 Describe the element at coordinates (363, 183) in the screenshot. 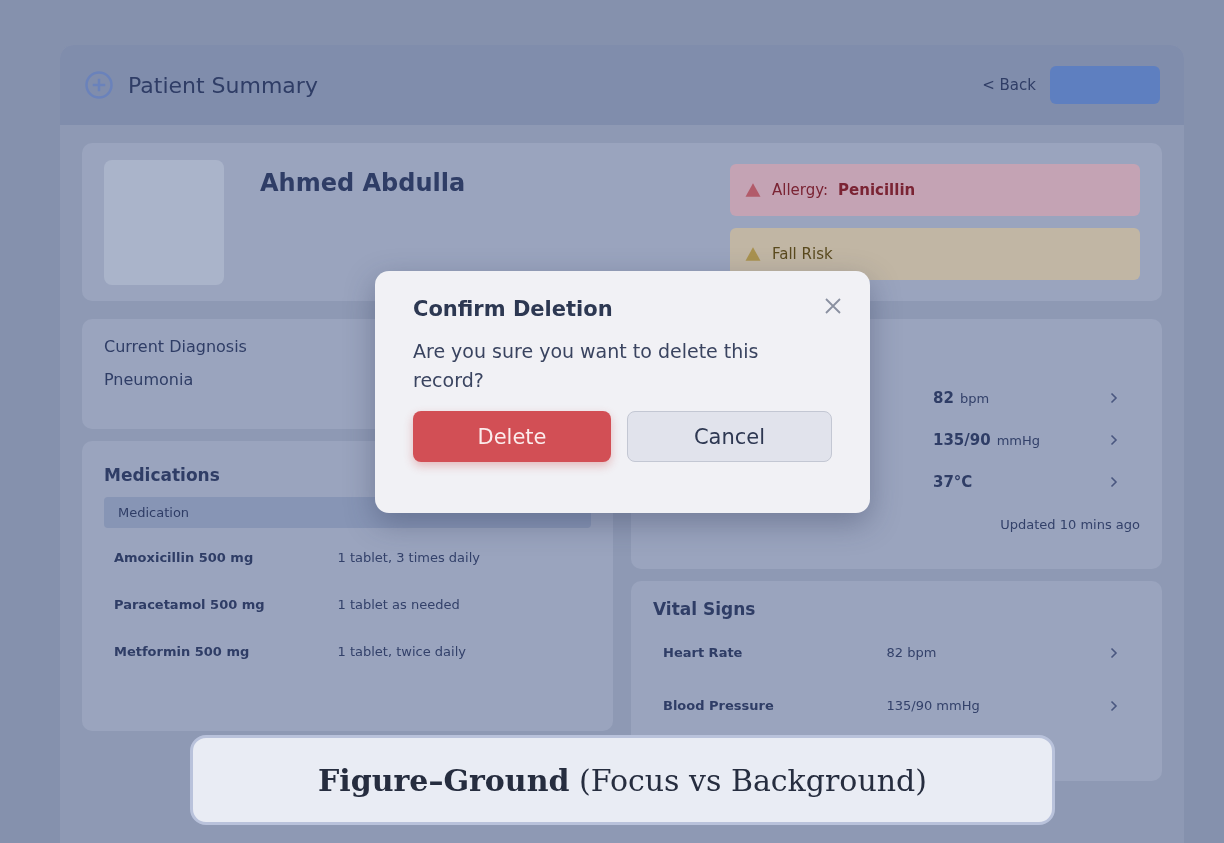

I see `patient-name: Ahmed Abdulla` at that location.